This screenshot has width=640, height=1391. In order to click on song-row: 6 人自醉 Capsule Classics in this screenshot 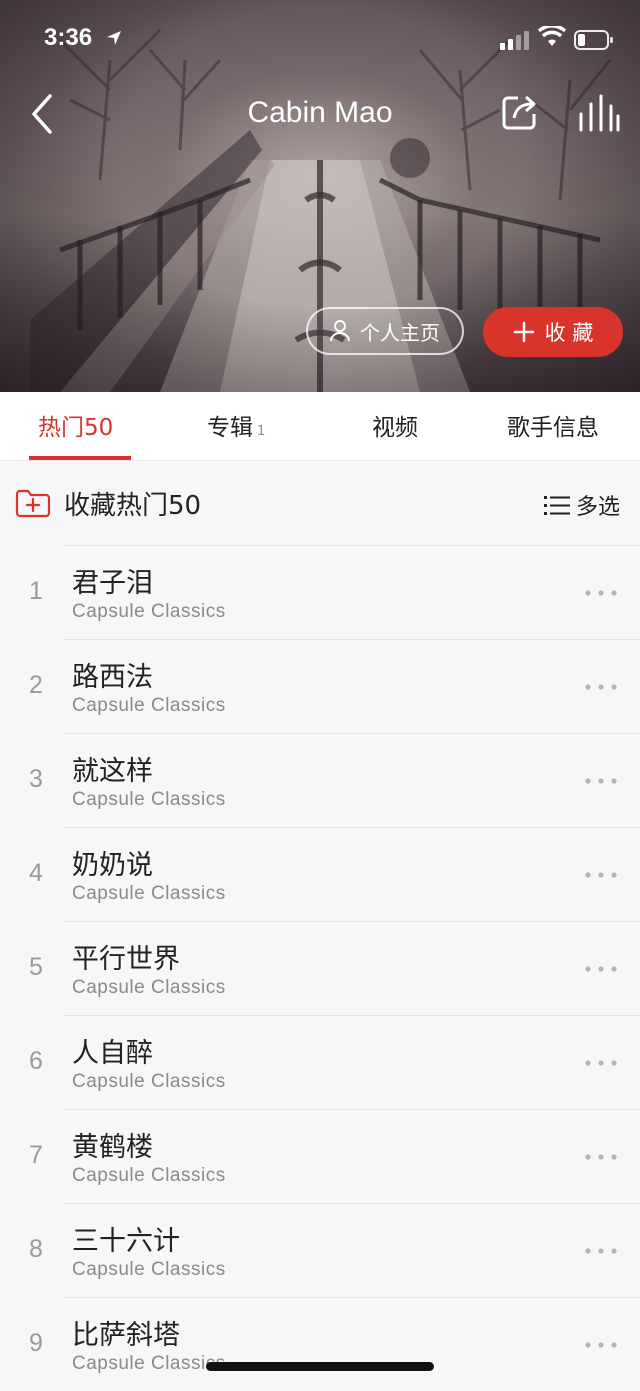, I will do `click(320, 1062)`.